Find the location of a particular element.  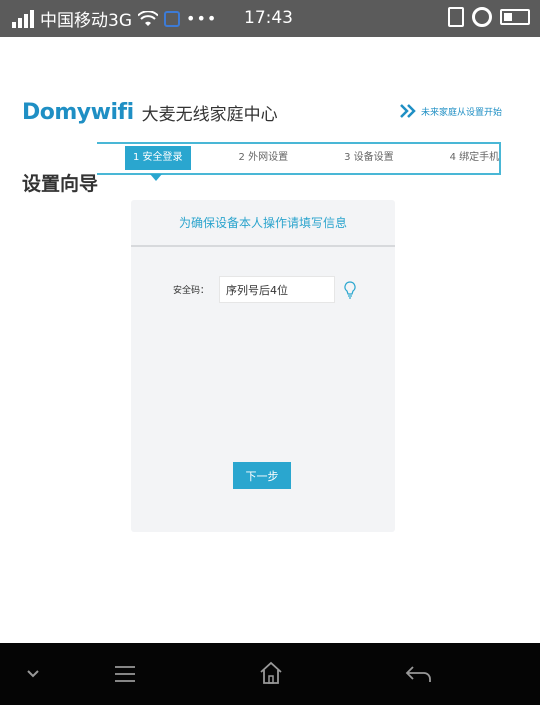

brand-header: Domywifi 大麦无线家庭中心 is located at coordinates (150, 112).